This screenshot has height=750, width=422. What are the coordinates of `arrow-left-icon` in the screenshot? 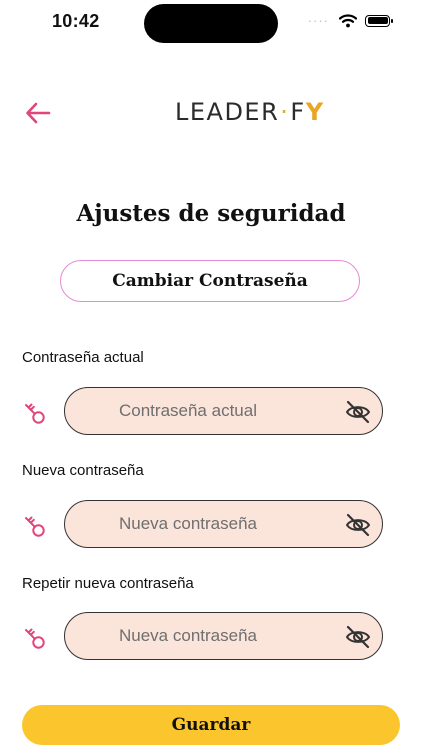 It's located at (38, 113).